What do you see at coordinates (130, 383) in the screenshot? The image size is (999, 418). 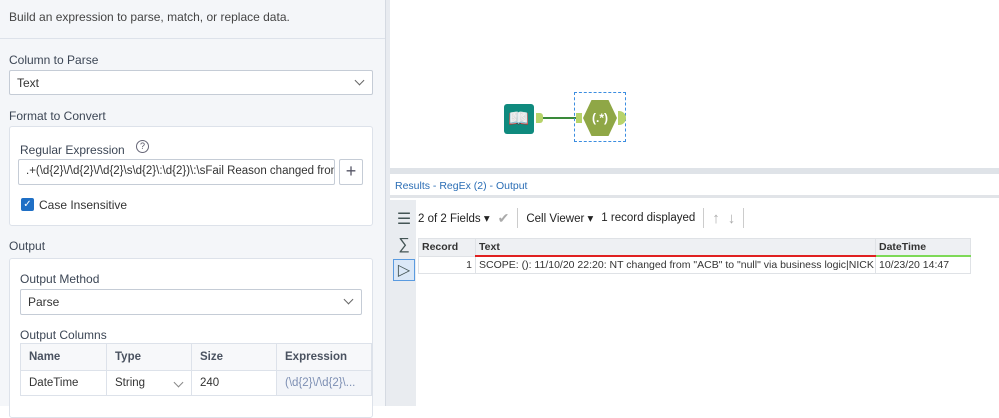 I see `selected-value: String` at bounding box center [130, 383].